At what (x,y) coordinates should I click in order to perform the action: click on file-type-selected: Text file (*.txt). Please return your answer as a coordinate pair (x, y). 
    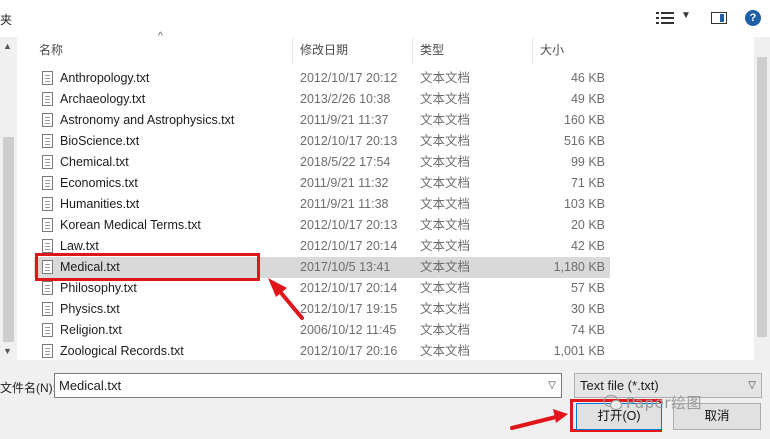
    Looking at the image, I should click on (619, 385).